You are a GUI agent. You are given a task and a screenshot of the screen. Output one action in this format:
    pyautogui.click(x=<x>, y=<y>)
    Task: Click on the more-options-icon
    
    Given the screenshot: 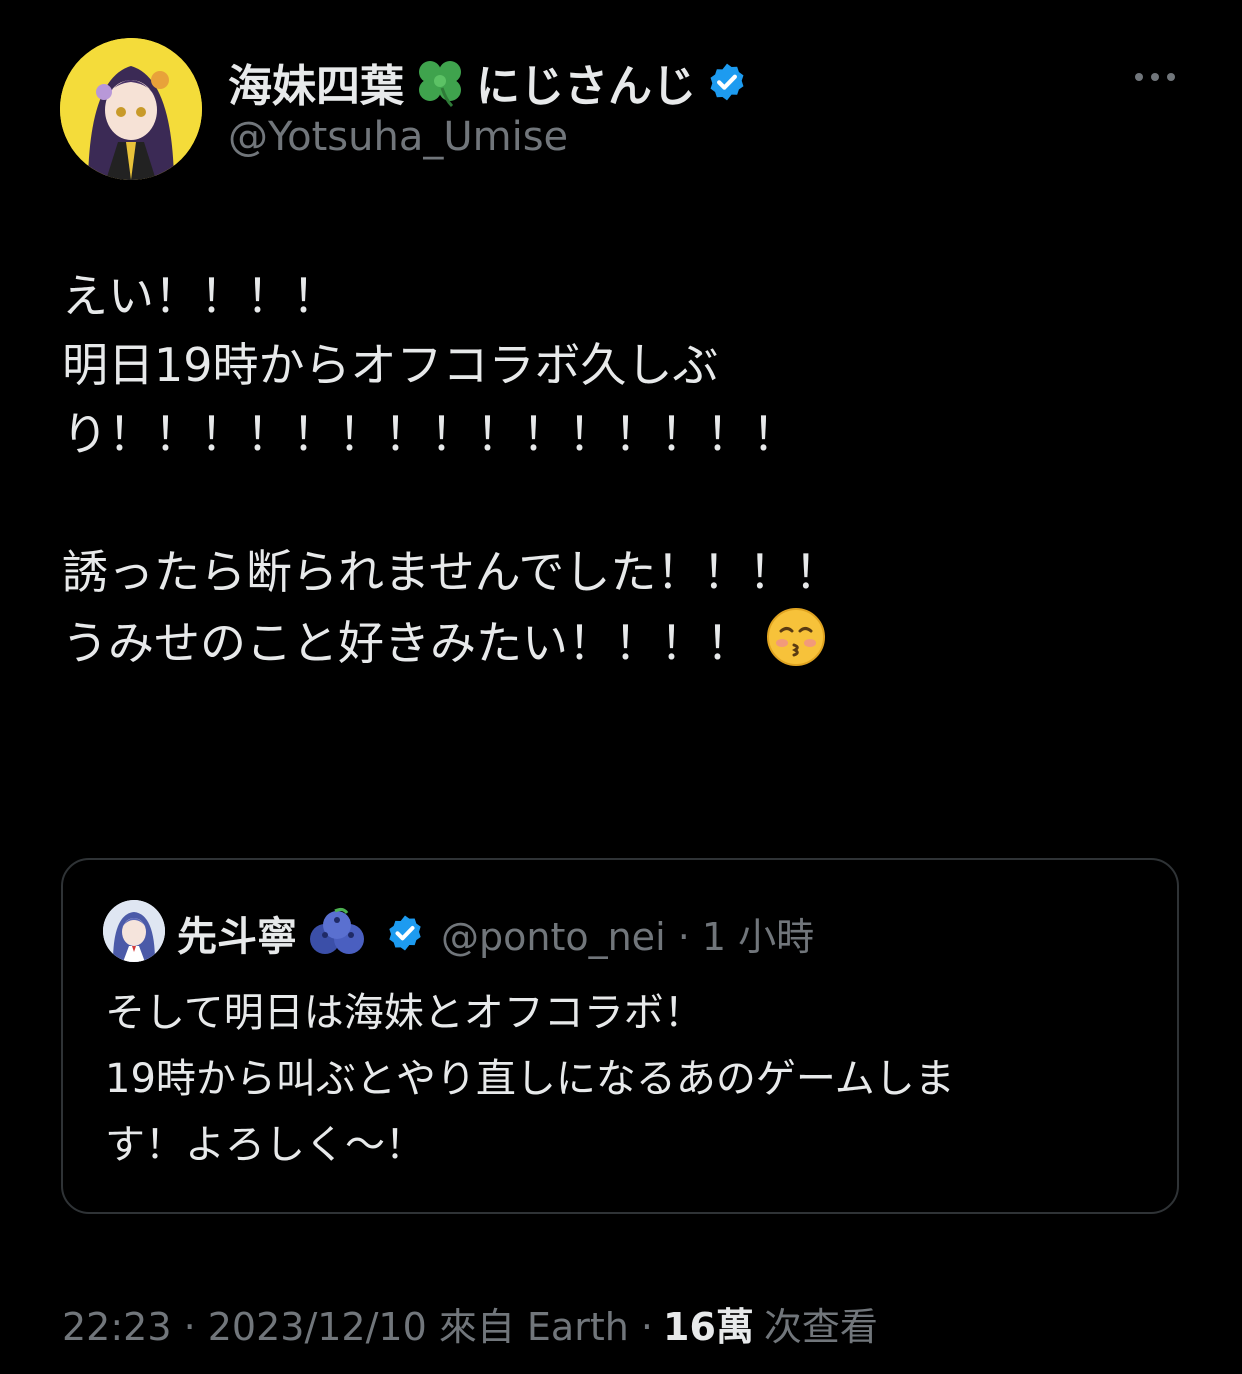 What is the action you would take?
    pyautogui.click(x=1155, y=77)
    